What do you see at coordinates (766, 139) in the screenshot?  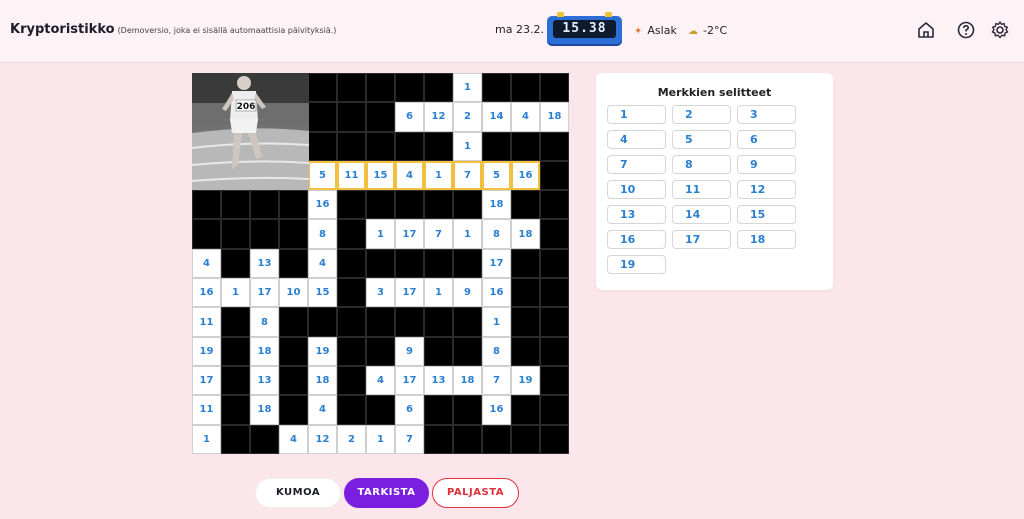 I see `legend-item: 6` at bounding box center [766, 139].